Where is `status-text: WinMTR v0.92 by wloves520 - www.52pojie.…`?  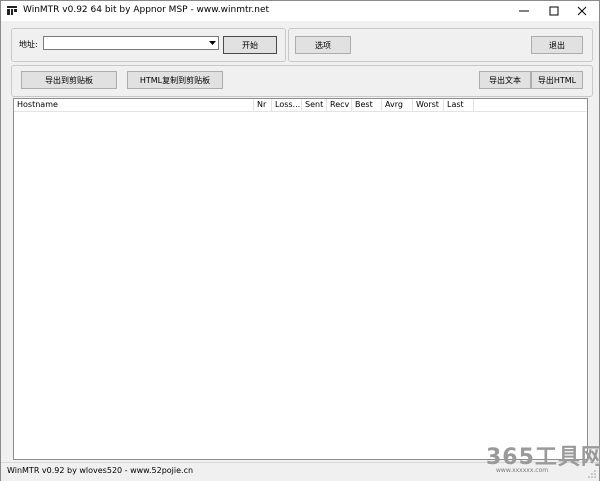 status-text: WinMTR v0.92 by wloves520 - www.52pojie.… is located at coordinates (100, 470).